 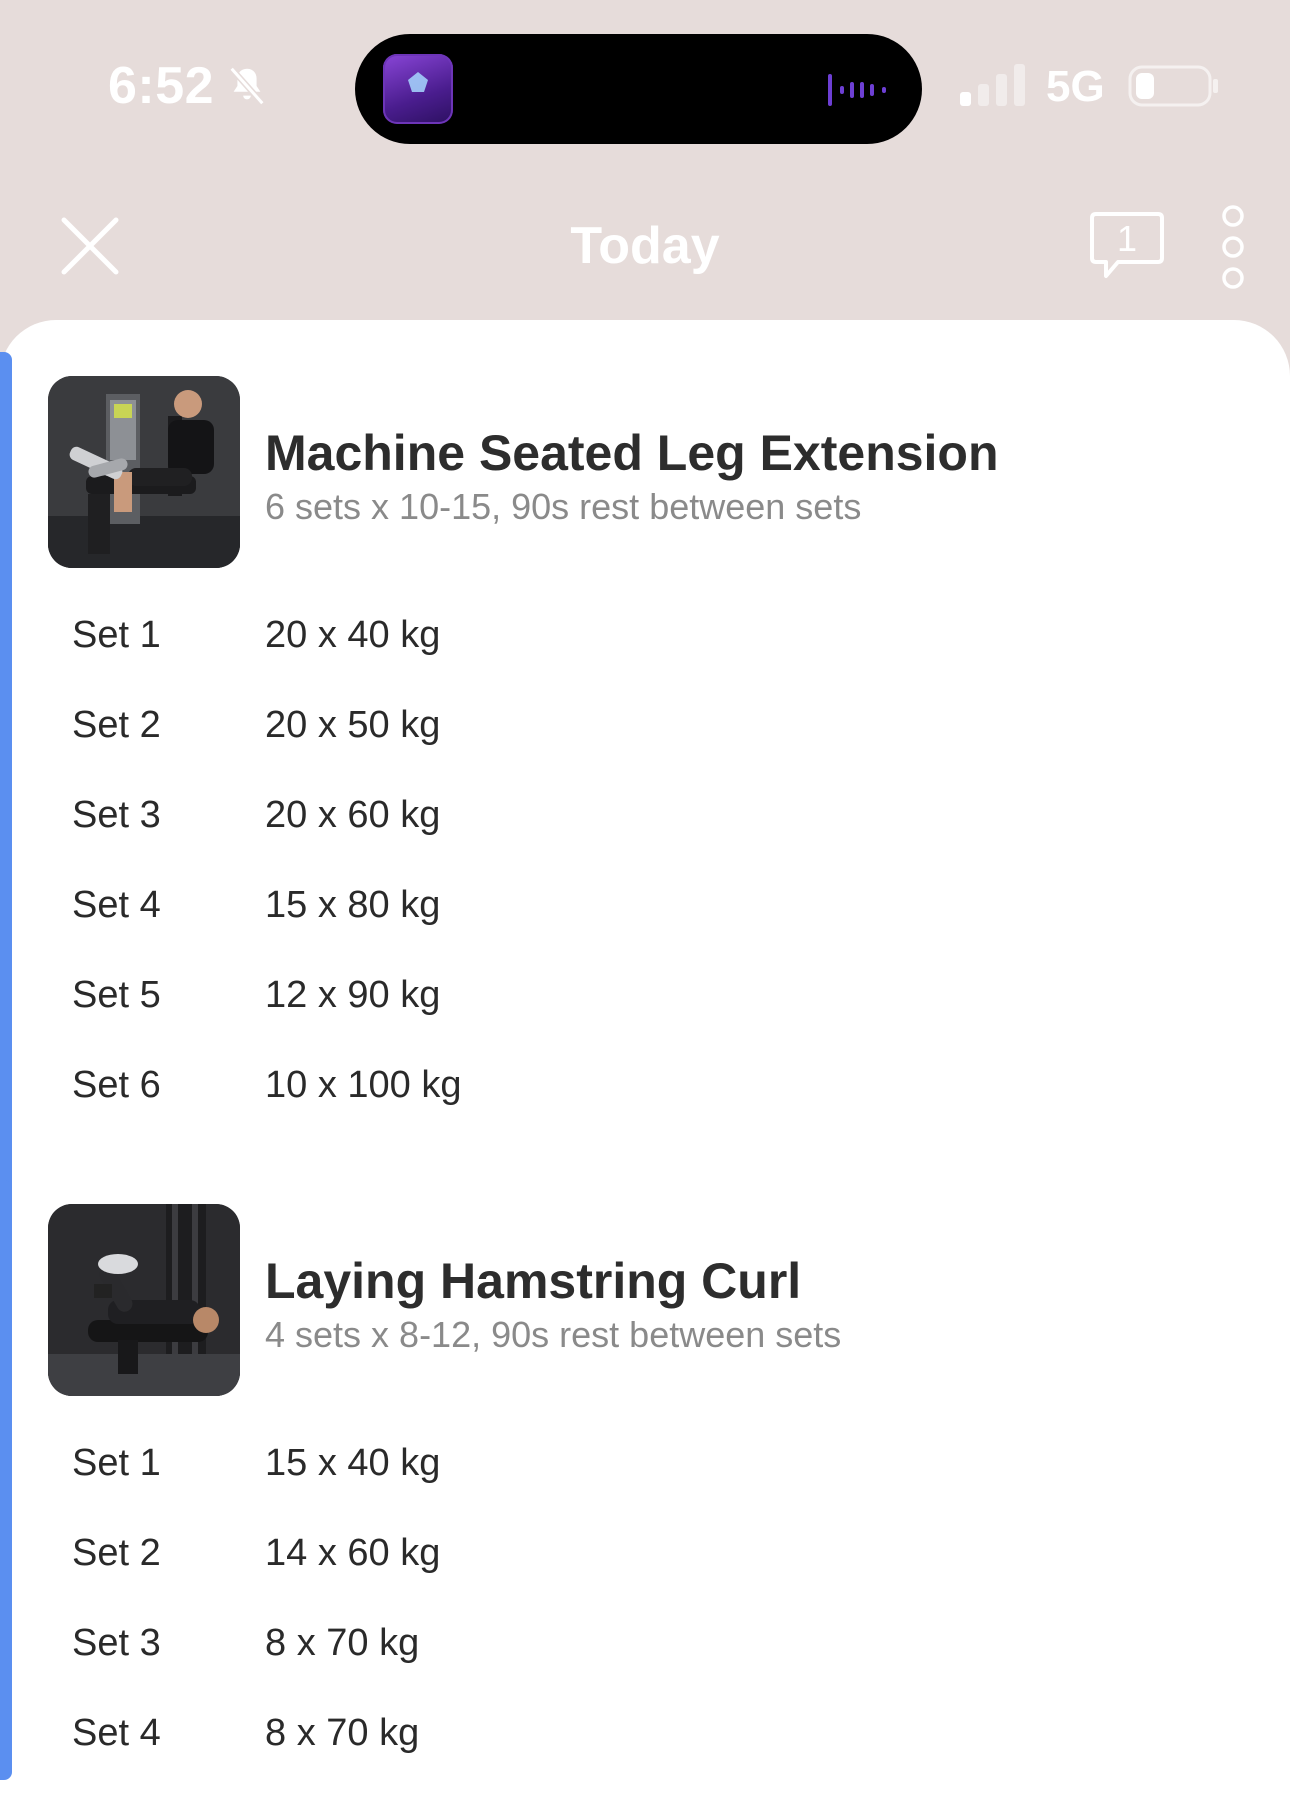 What do you see at coordinates (116, 1085) in the screenshot?
I see `set-label: Set 6` at bounding box center [116, 1085].